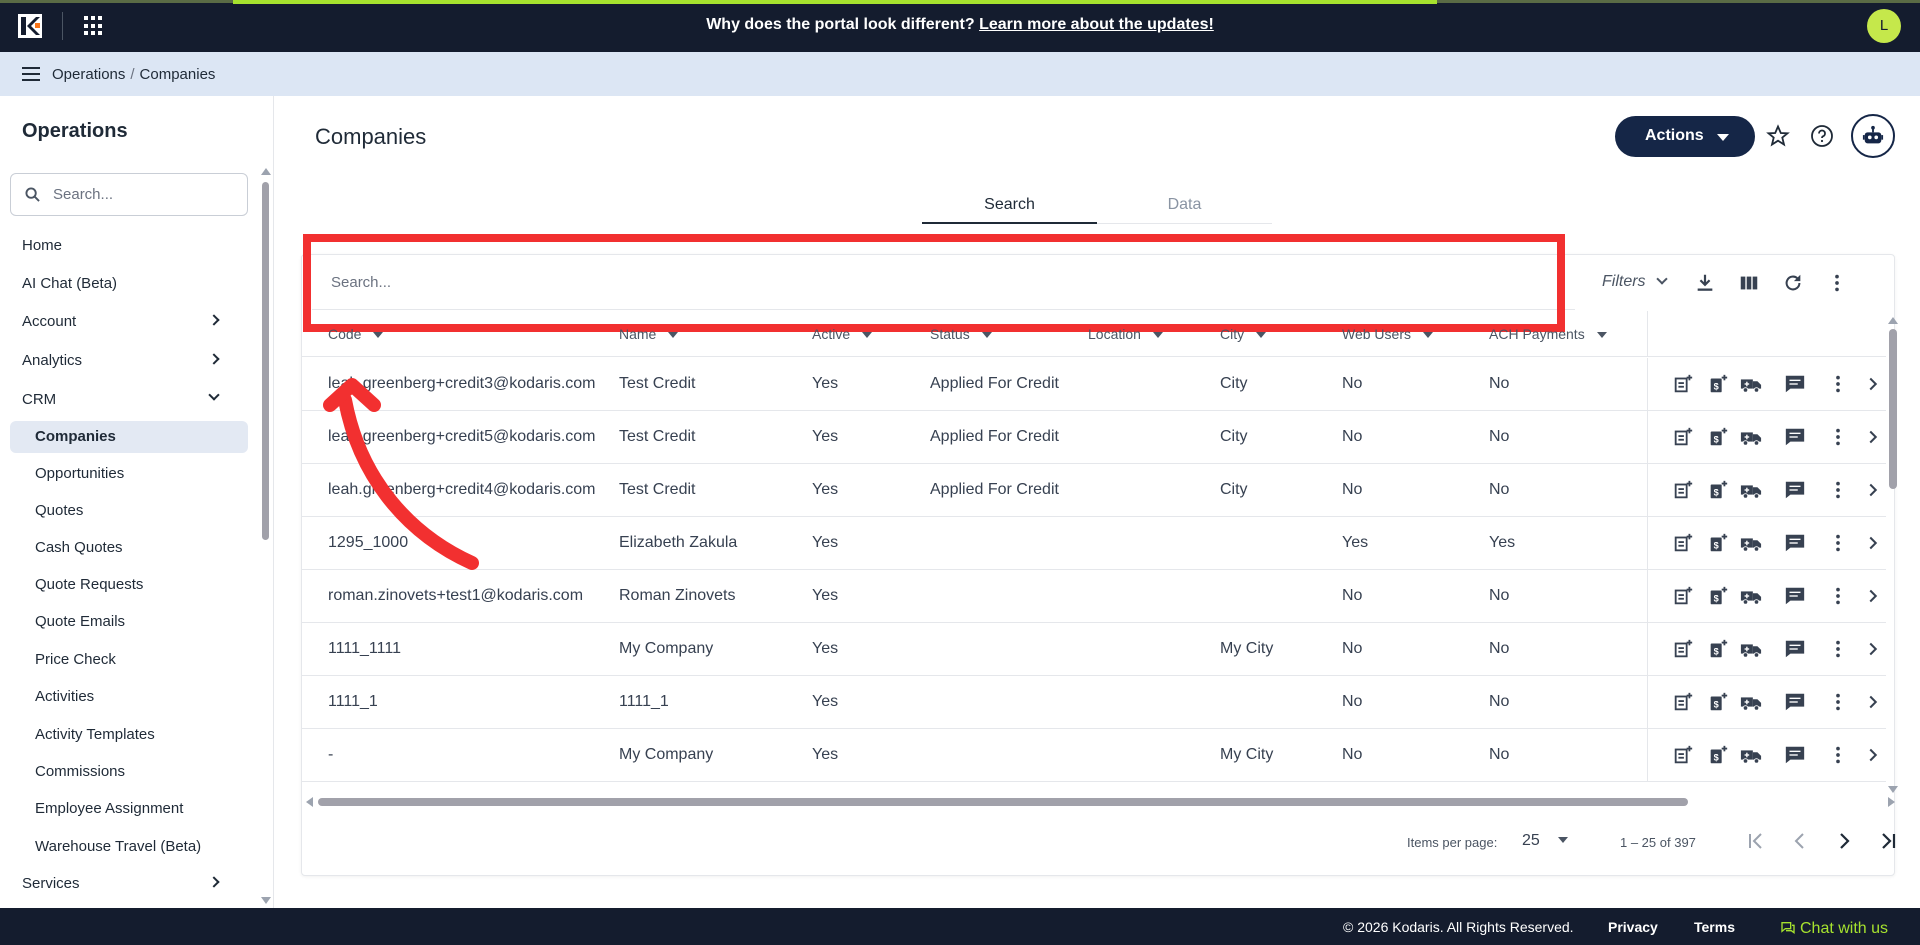 This screenshot has height=945, width=1920. Describe the element at coordinates (1003, 802) in the screenshot. I see `table-horizontal-scroll-thumb` at that location.